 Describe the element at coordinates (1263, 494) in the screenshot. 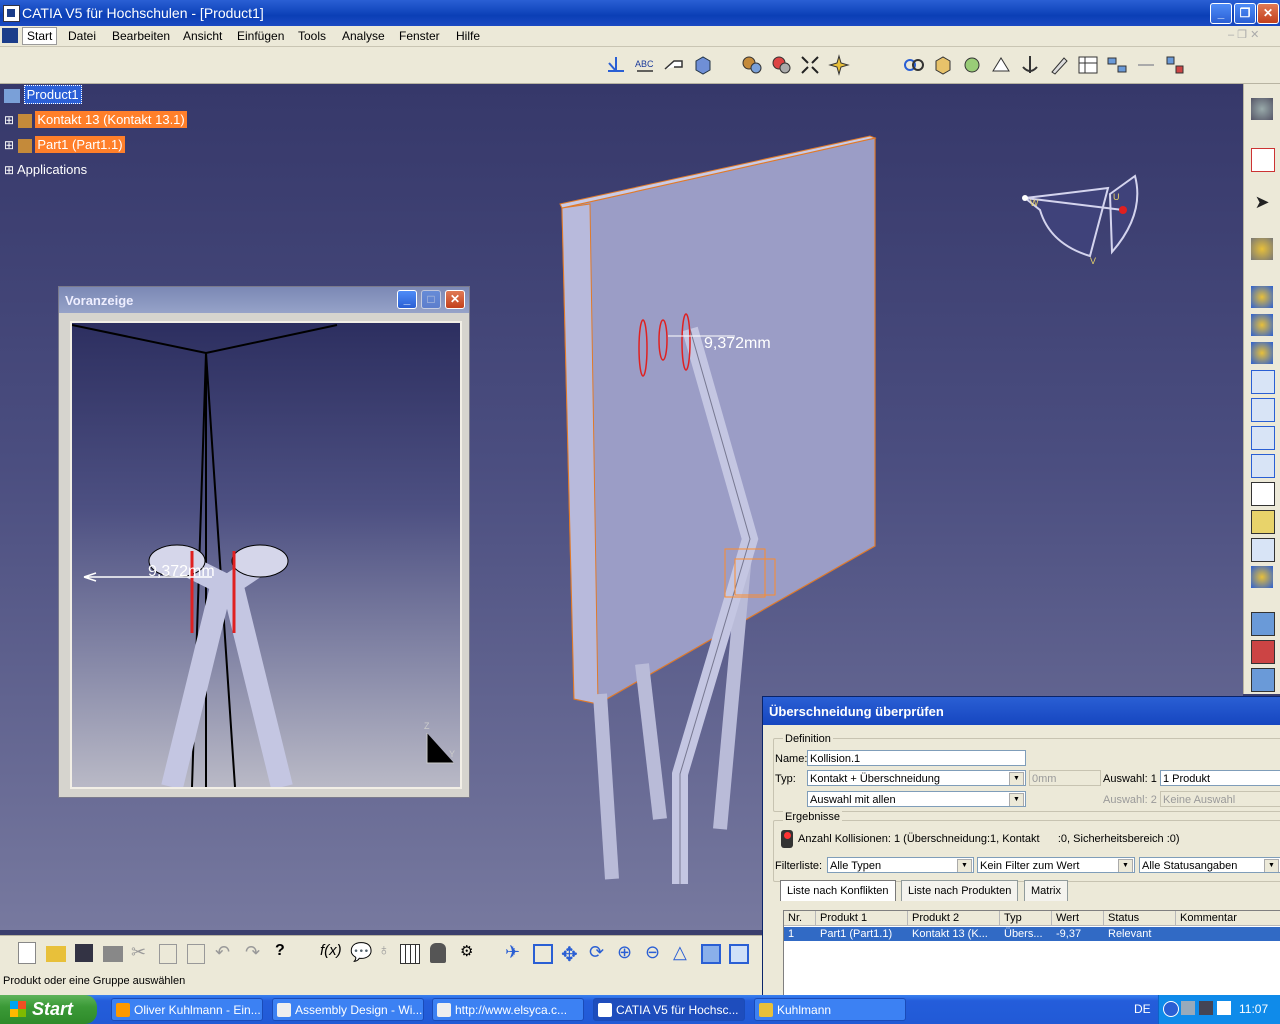

I see `text-tool-icon` at that location.